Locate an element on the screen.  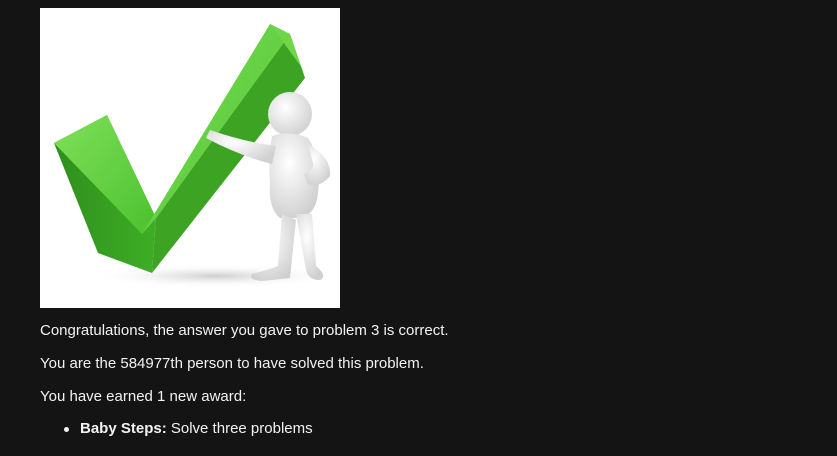
awards-list: Baby Steps: Solve three problems is located at coordinates (176, 429).